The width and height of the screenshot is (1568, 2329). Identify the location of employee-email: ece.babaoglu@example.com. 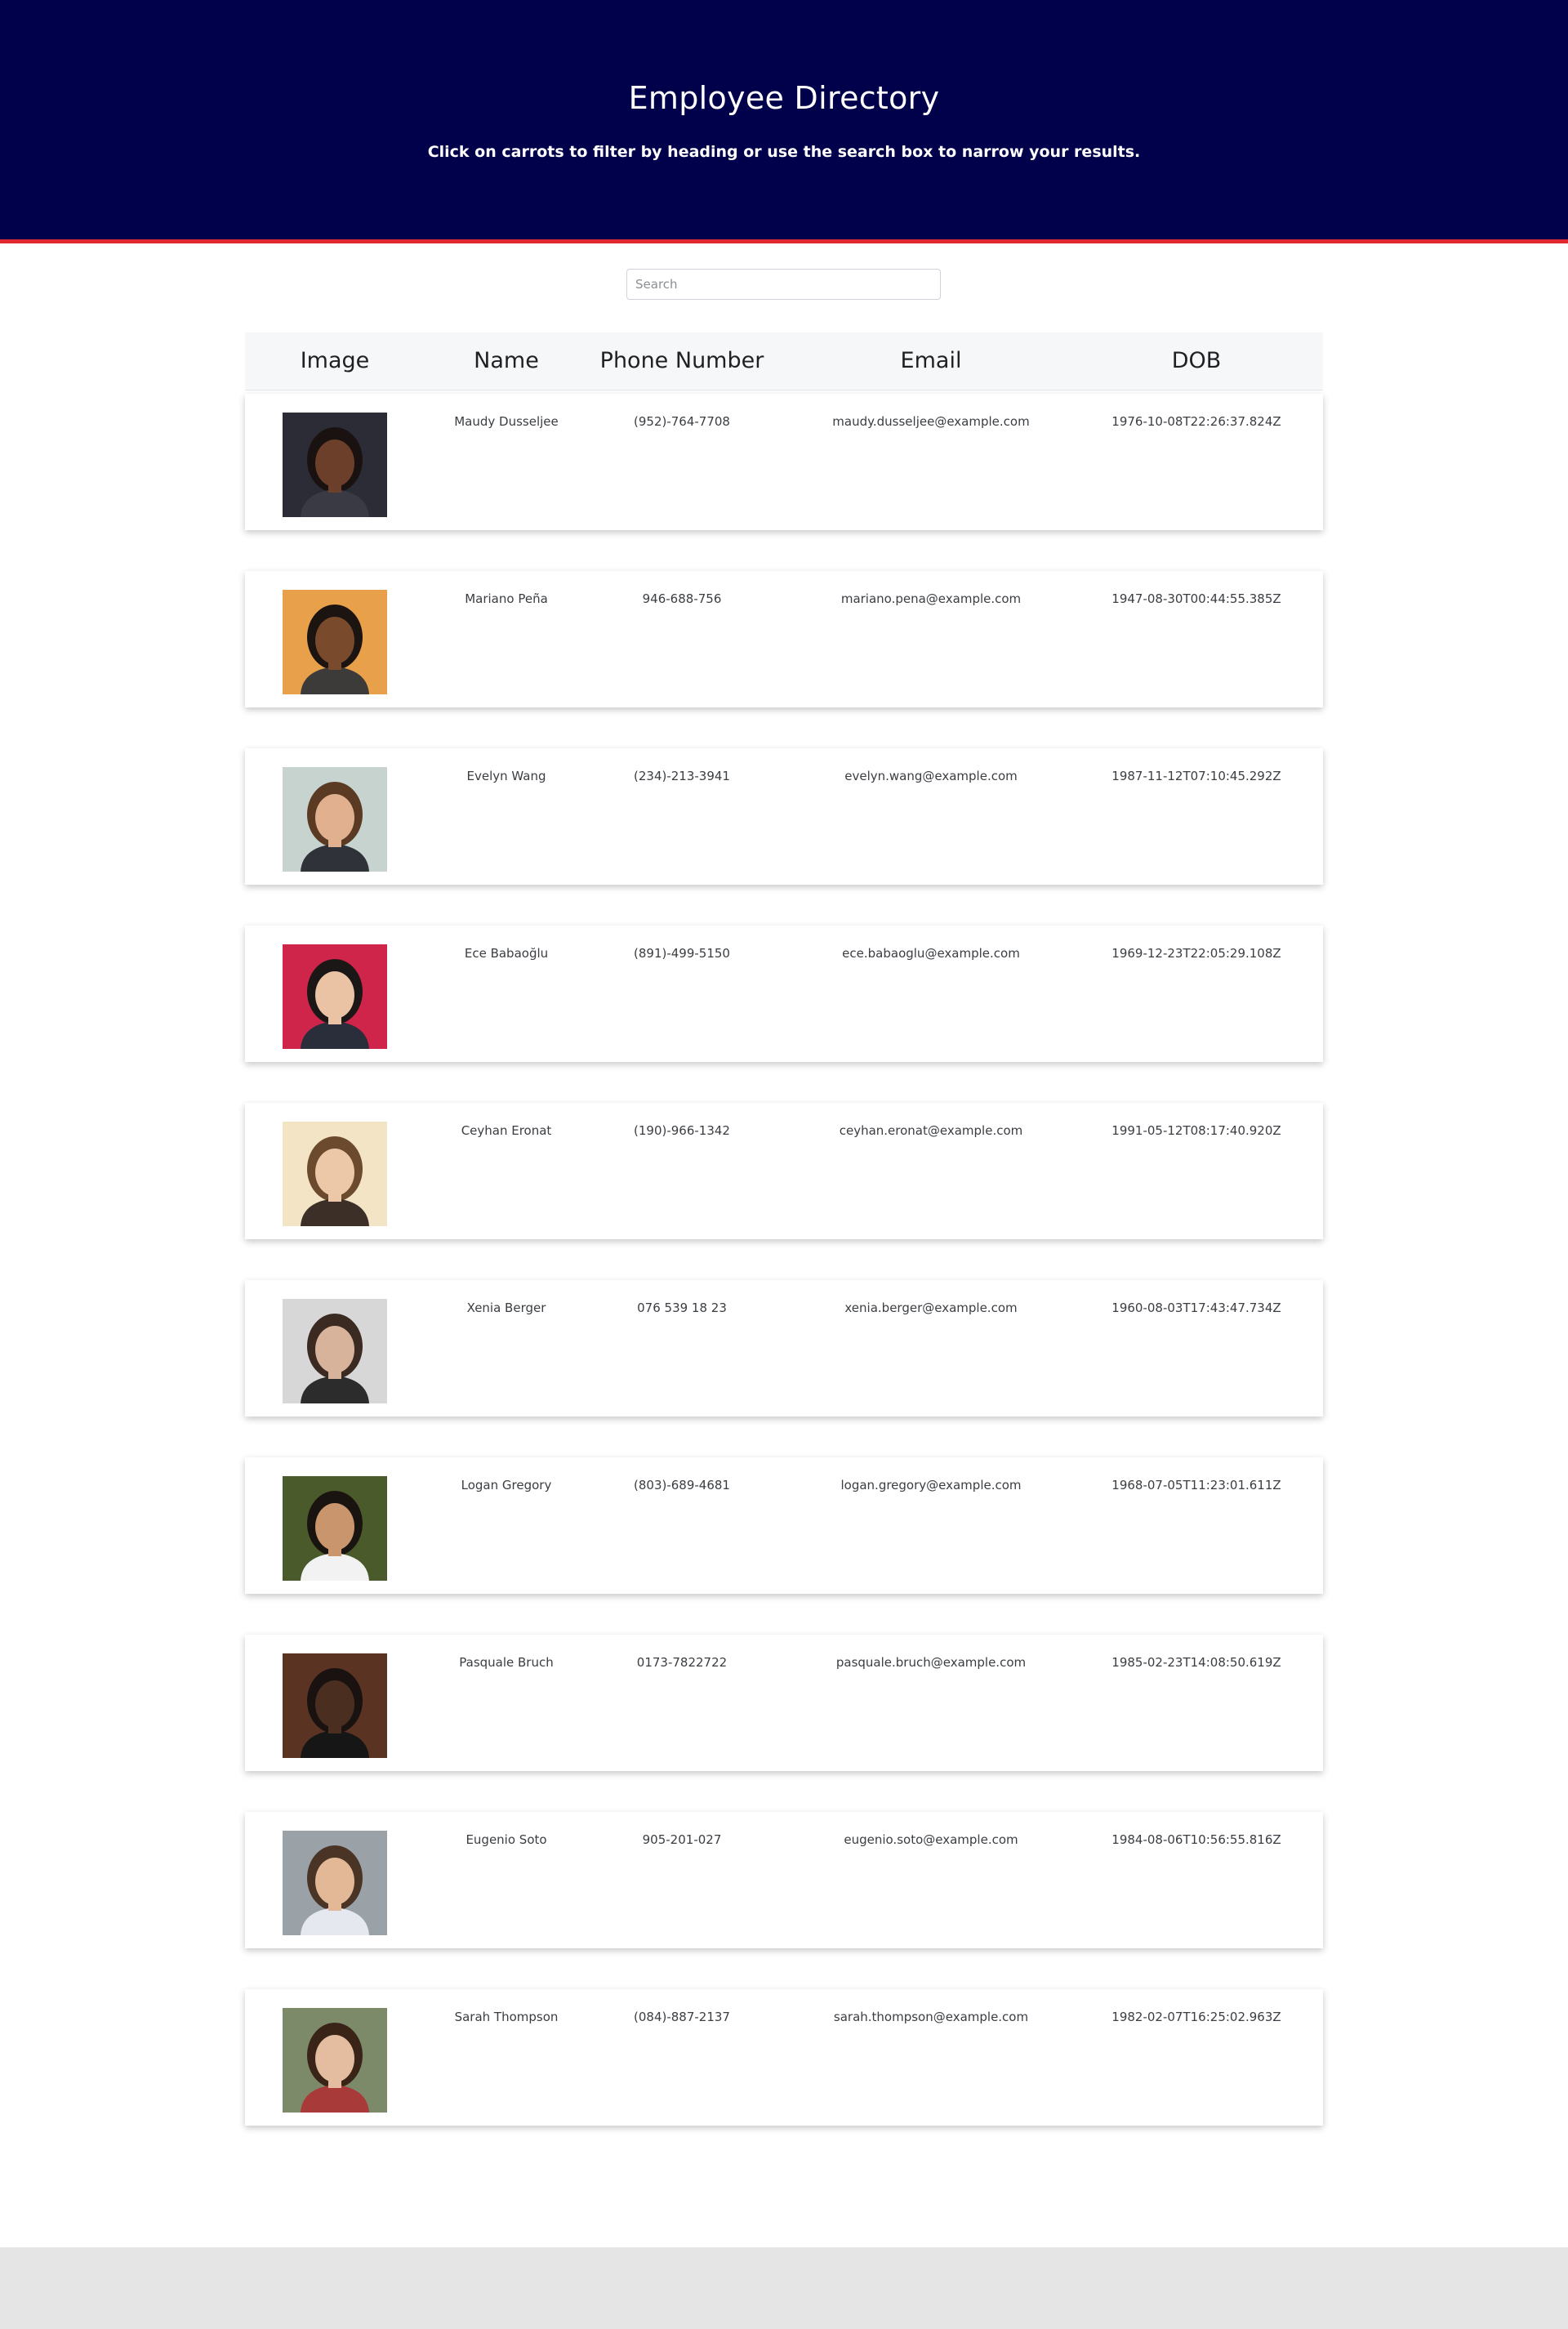
(931, 953).